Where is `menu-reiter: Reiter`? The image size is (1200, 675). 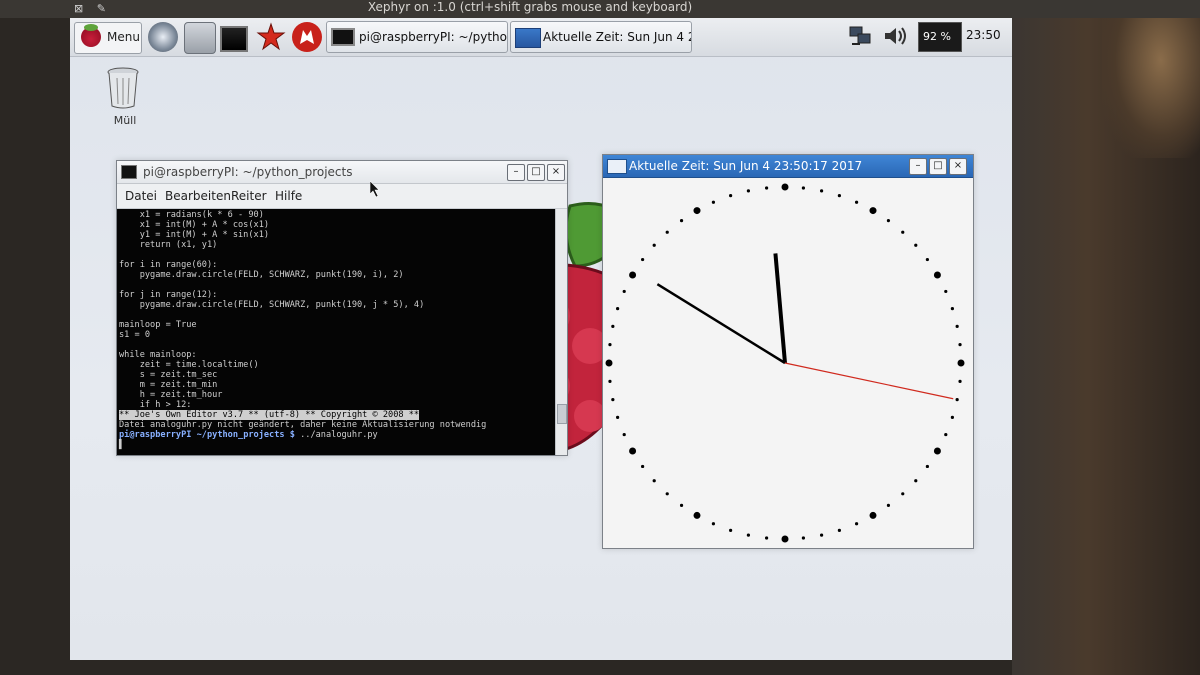
menu-reiter: Reiter is located at coordinates (249, 196).